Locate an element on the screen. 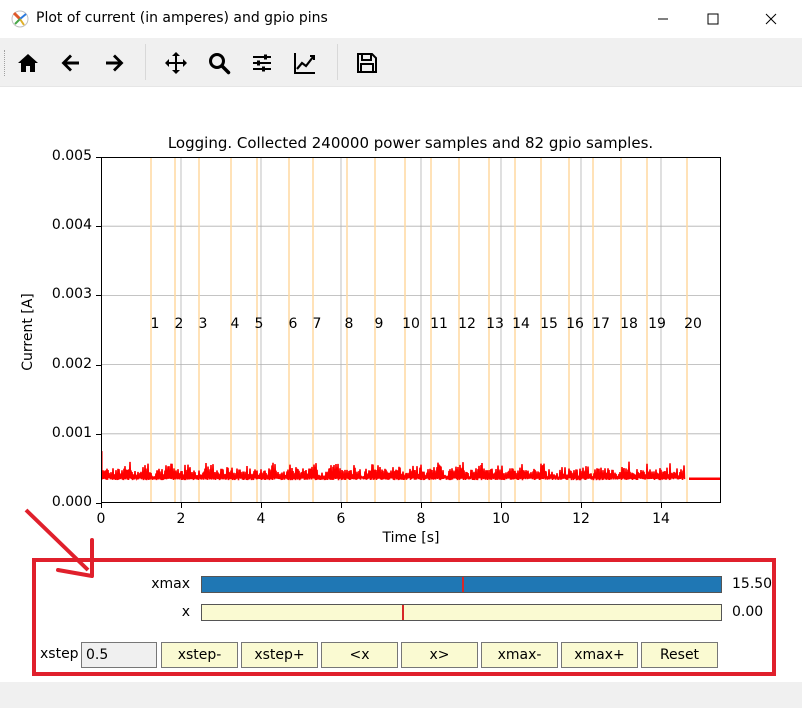 This screenshot has width=802, height=708. x-slider is located at coordinates (461, 612).